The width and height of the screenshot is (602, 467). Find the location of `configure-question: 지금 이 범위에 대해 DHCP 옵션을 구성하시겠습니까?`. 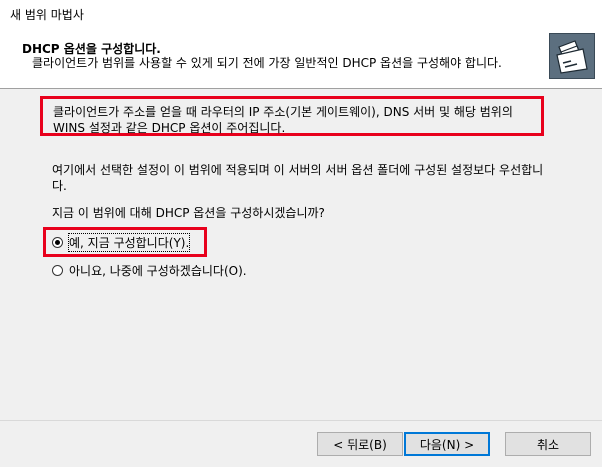

configure-question: 지금 이 범위에 대해 DHCP 옵션을 구성하시겠습니까? is located at coordinates (188, 213).